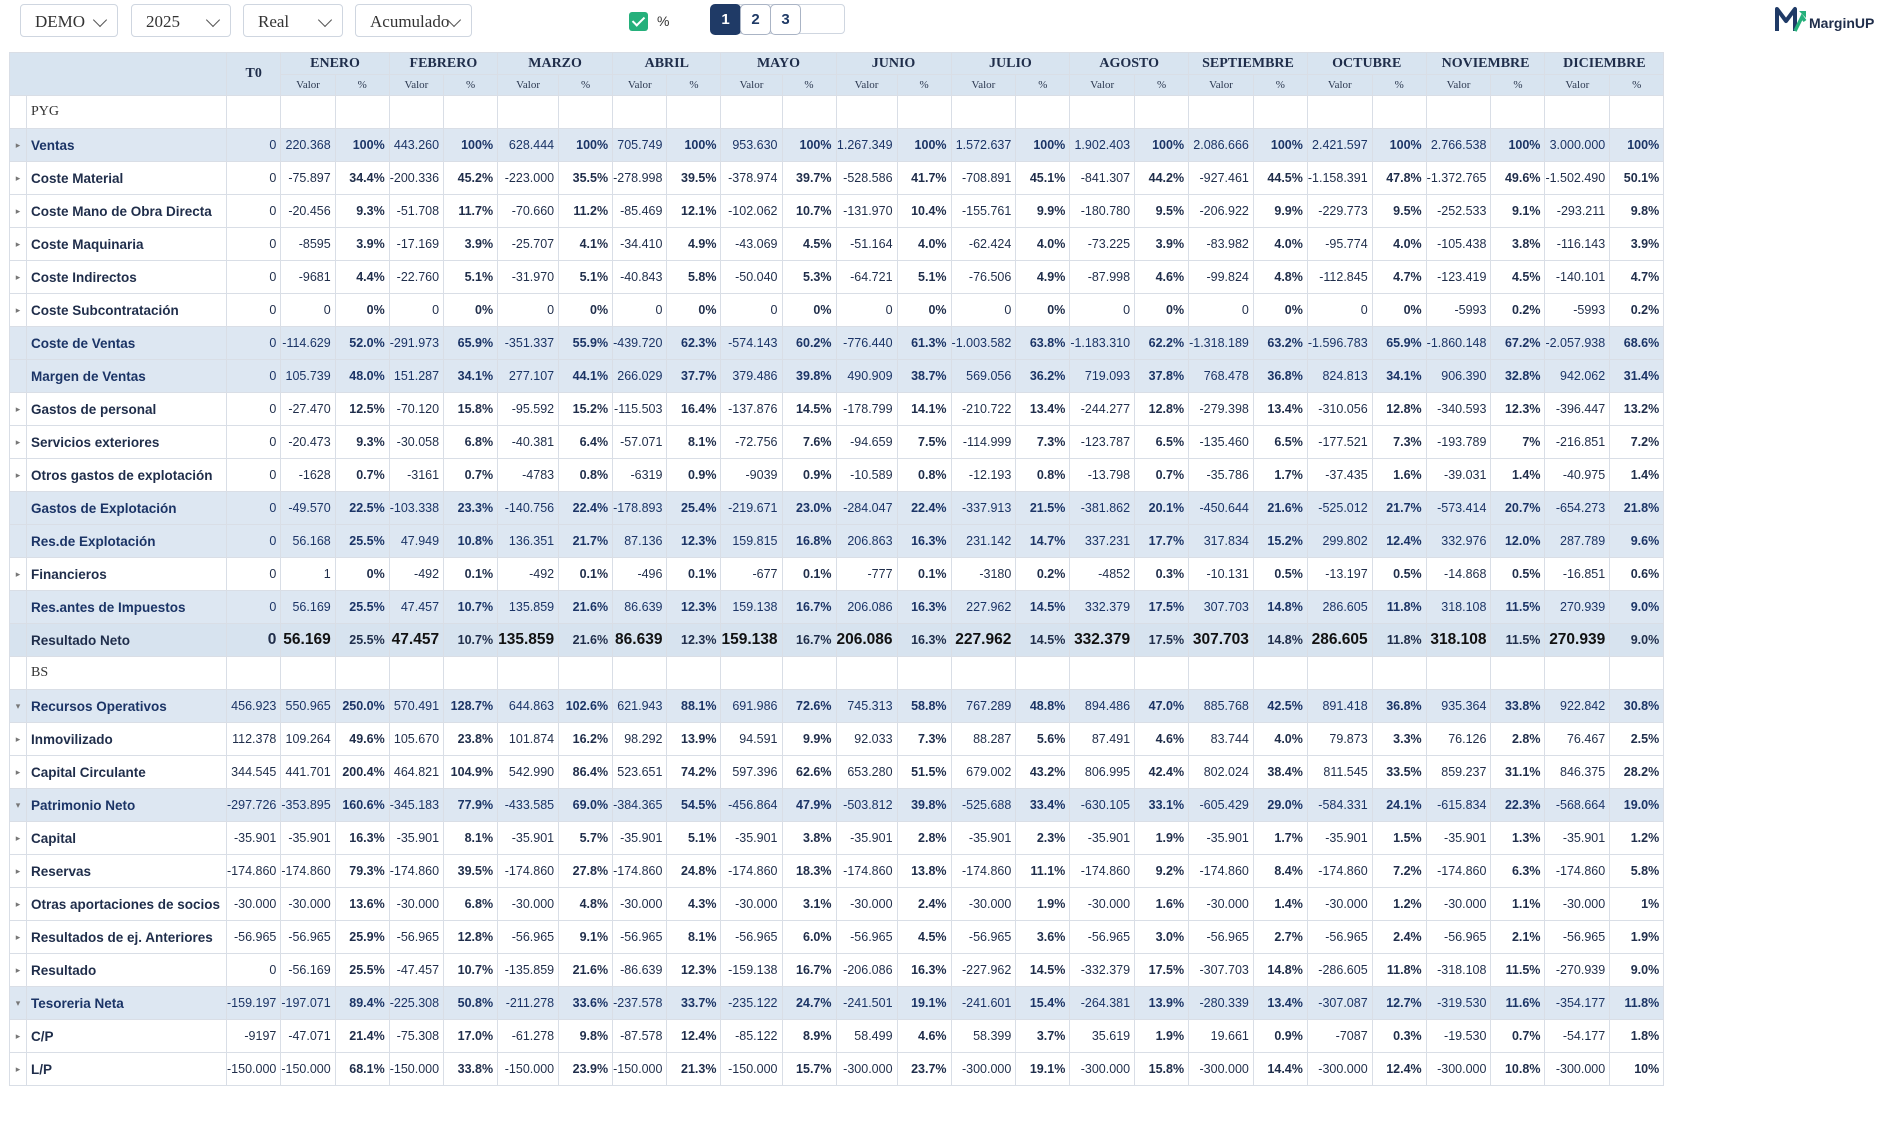 The height and width of the screenshot is (1123, 1899). Describe the element at coordinates (126, 112) in the screenshot. I see `section-label: PYG` at that location.